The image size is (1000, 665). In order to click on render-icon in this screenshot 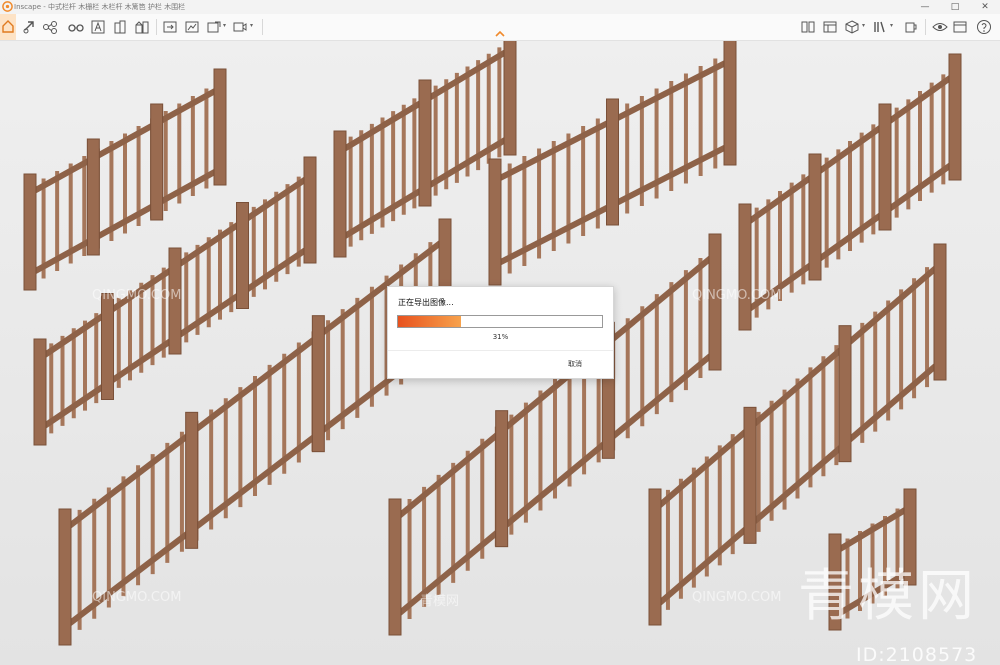, I will do `click(192, 27)`.